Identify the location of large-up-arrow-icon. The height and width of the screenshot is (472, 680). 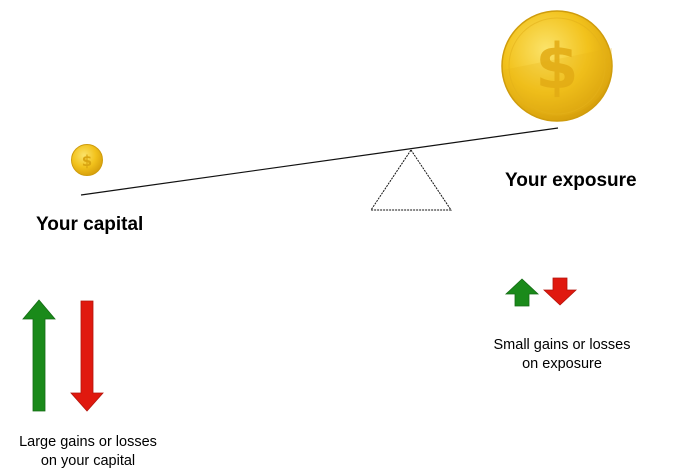
(39, 355).